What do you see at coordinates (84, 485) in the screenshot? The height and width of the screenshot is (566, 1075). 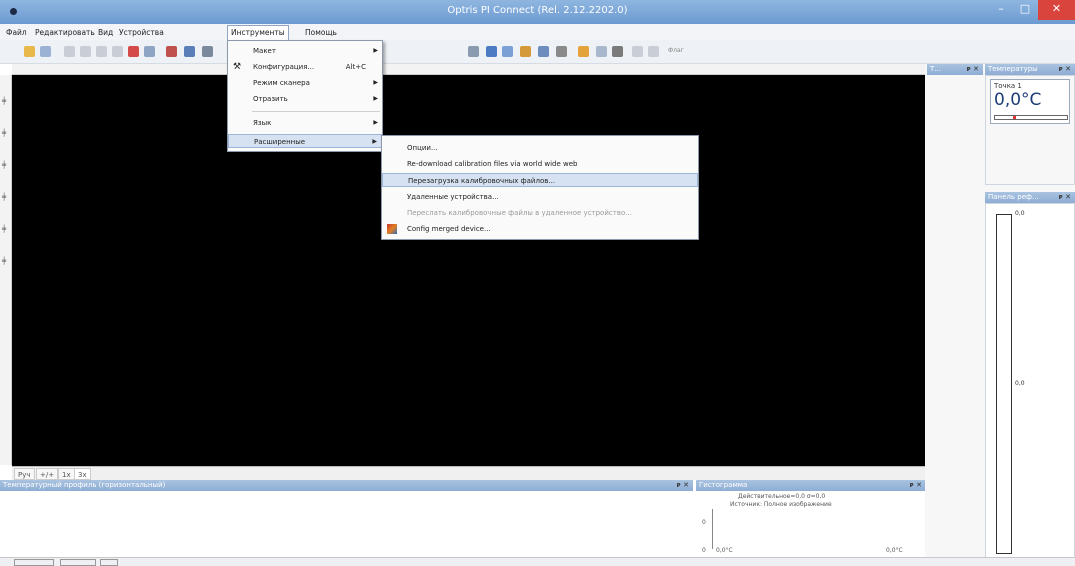 I see `profile-panel-title: Температурный профиль (горизонтальный)` at bounding box center [84, 485].